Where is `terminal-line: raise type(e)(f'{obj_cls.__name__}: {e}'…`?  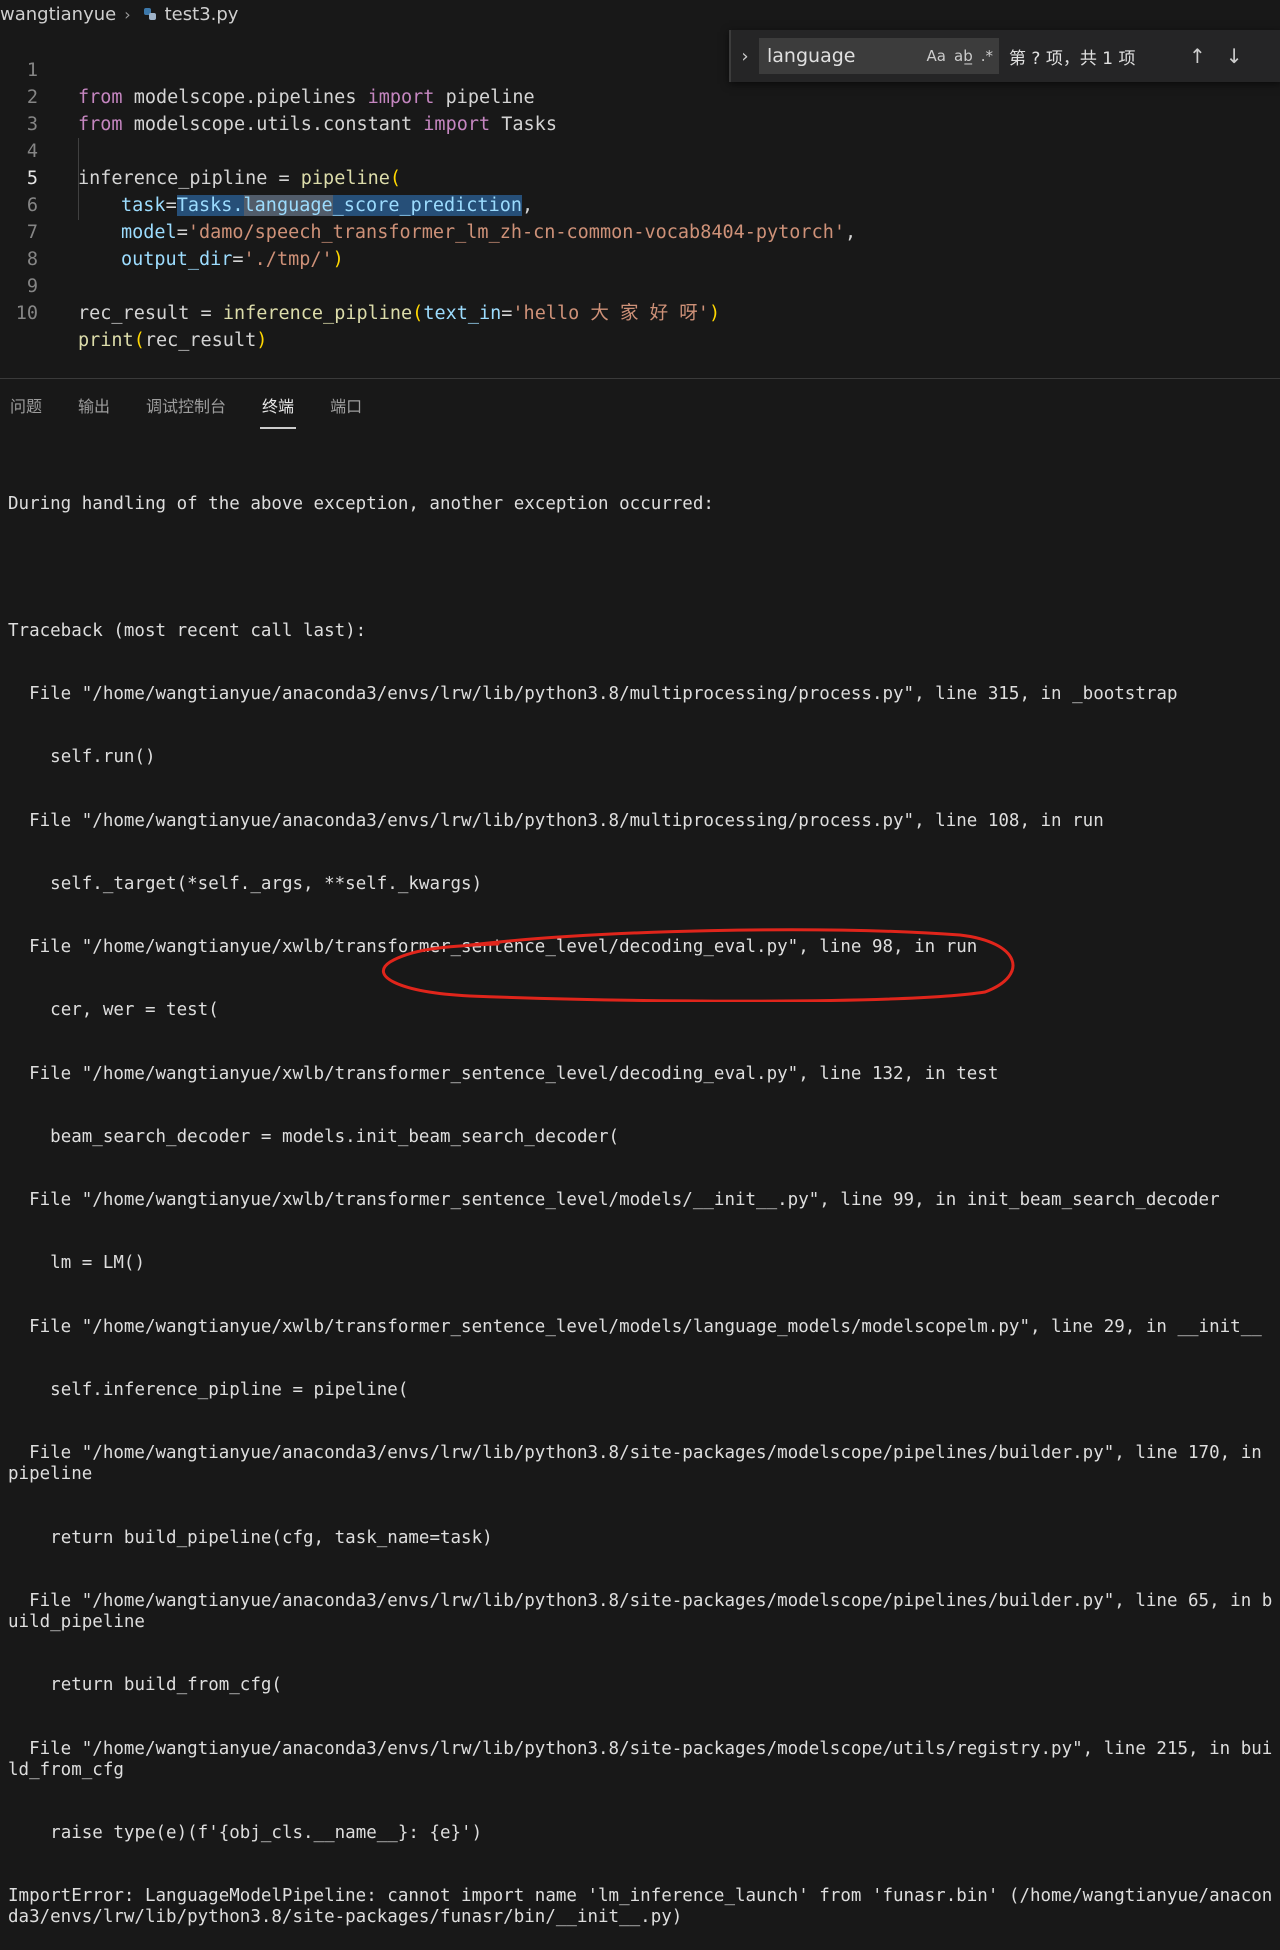 terminal-line: raise type(e)(f'{obj_cls.__name__}: {e}'… is located at coordinates (245, 1833).